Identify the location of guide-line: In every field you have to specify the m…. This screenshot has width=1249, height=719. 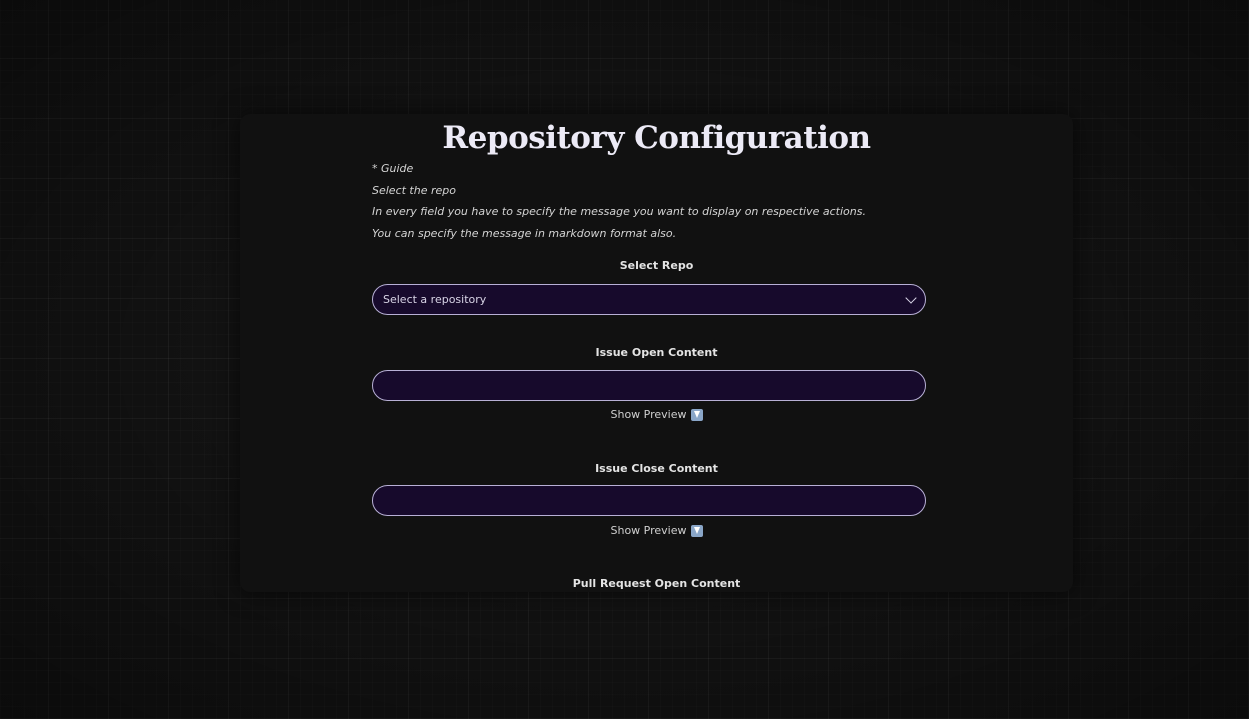
(619, 211).